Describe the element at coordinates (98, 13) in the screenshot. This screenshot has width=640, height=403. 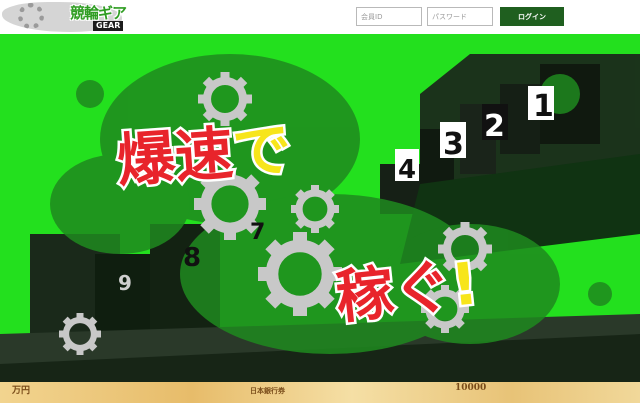
I see `logo-title: 競輪ギア` at that location.